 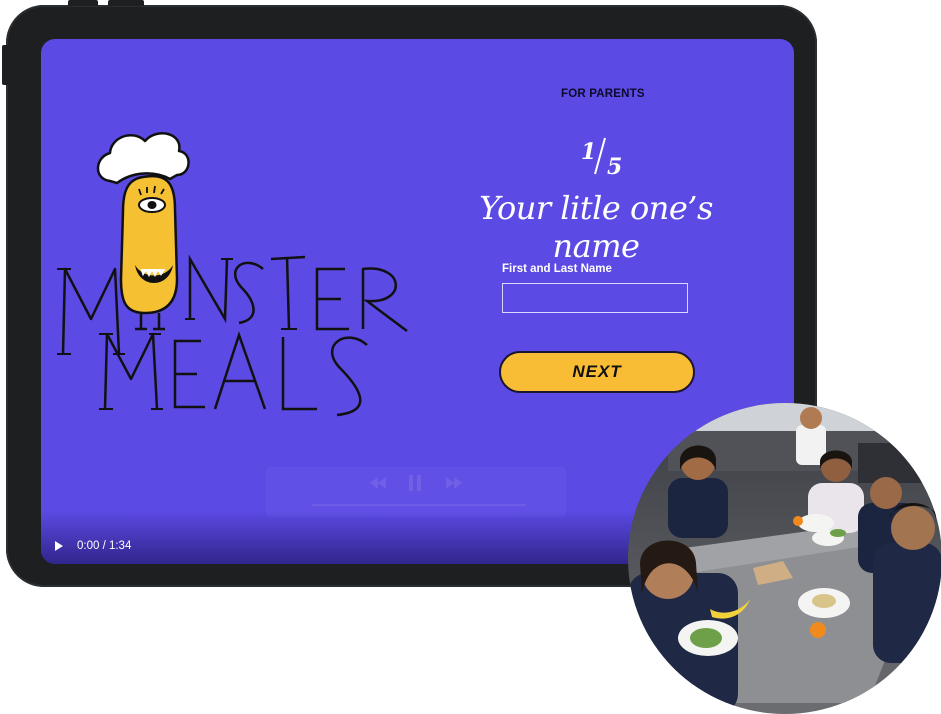 I want to click on step-current: 1, so click(x=588, y=152).